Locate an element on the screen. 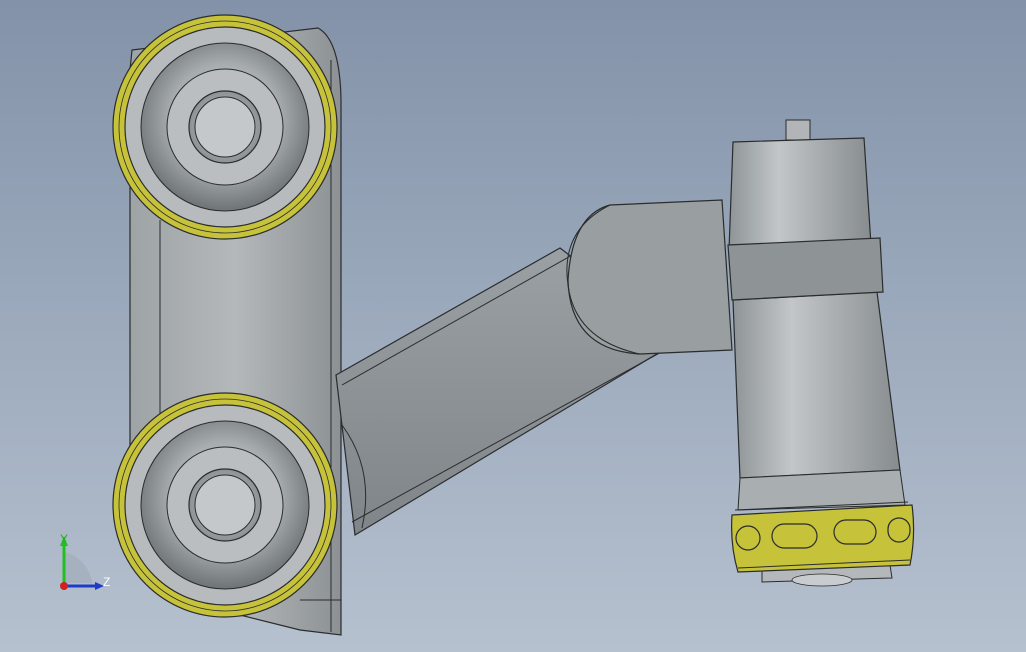  upper-wheel is located at coordinates (225, 127).